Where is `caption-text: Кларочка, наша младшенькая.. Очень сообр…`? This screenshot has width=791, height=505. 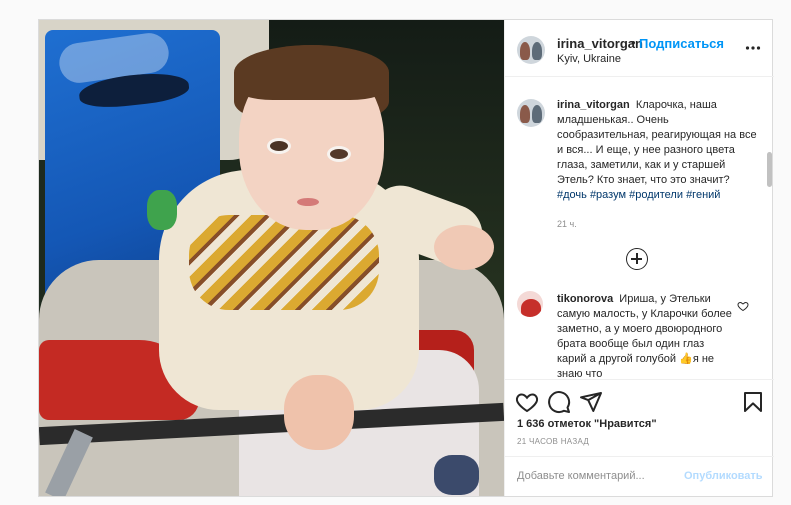 caption-text: Кларочка, наша младшенькая.. Очень сообр… is located at coordinates (657, 142).